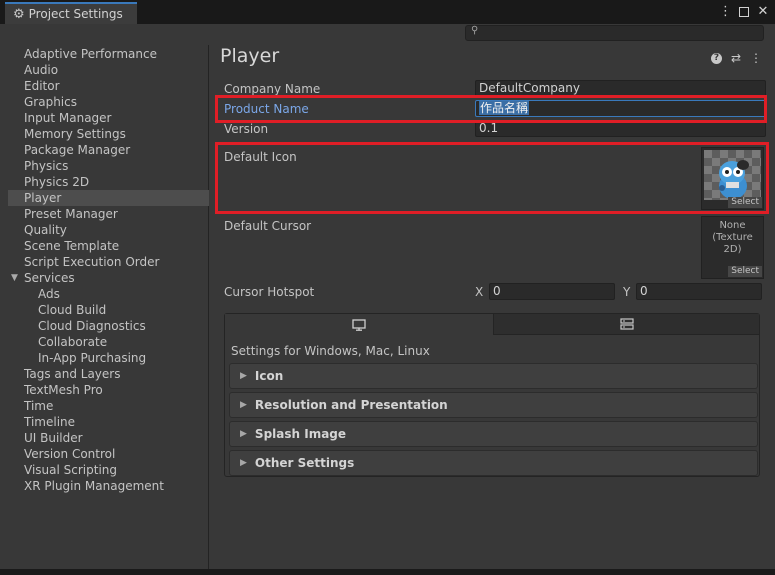 The image size is (775, 575). What do you see at coordinates (108, 150) in the screenshot?
I see `sidebar-item-package-manager: Package Manager` at bounding box center [108, 150].